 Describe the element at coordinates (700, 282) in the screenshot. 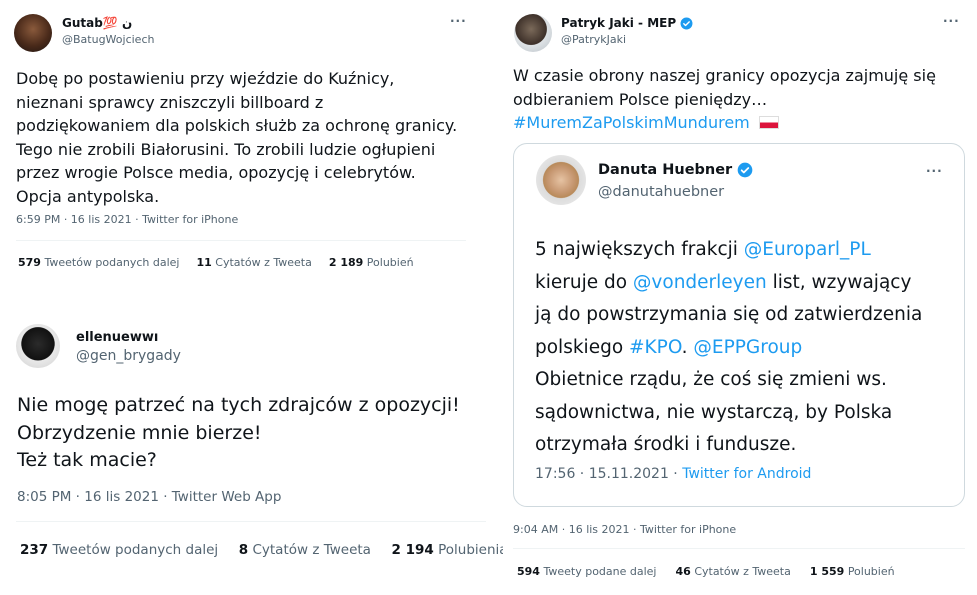

I see `mention-link: @vonderleyen` at that location.